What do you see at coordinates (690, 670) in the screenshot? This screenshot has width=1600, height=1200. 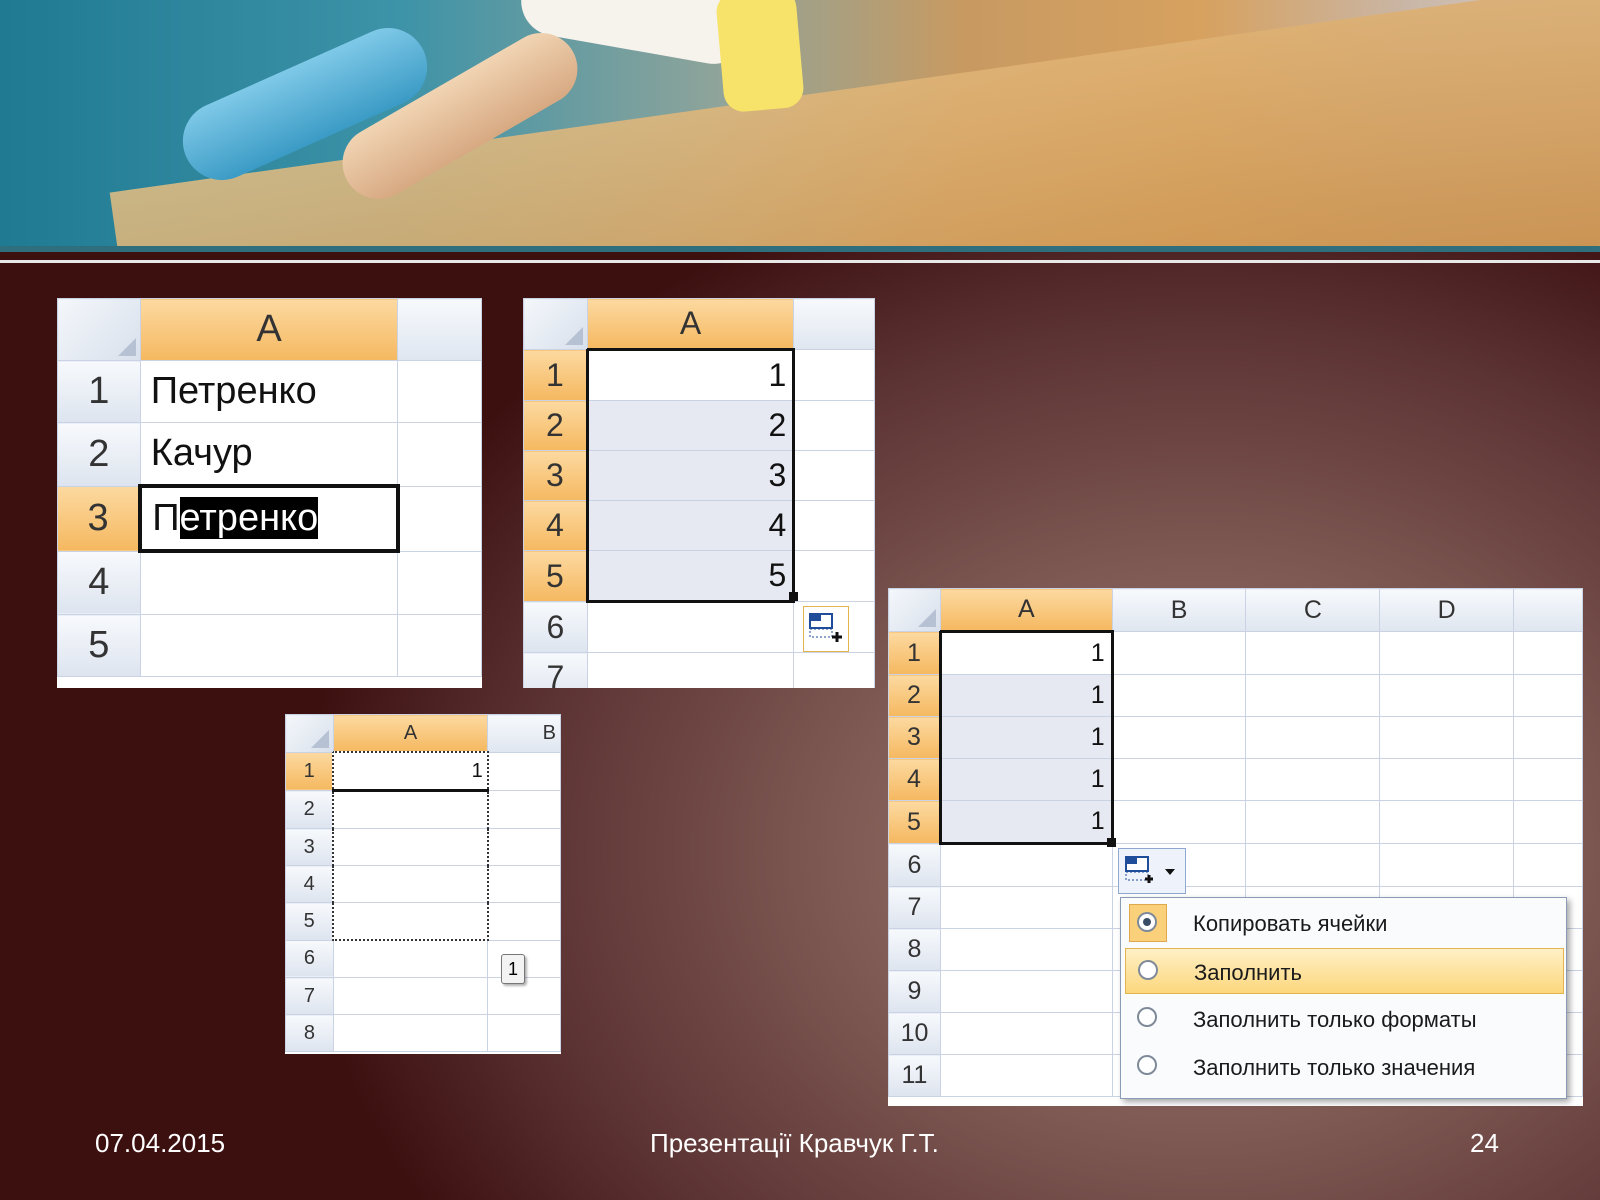 I see `cell-a7` at bounding box center [690, 670].